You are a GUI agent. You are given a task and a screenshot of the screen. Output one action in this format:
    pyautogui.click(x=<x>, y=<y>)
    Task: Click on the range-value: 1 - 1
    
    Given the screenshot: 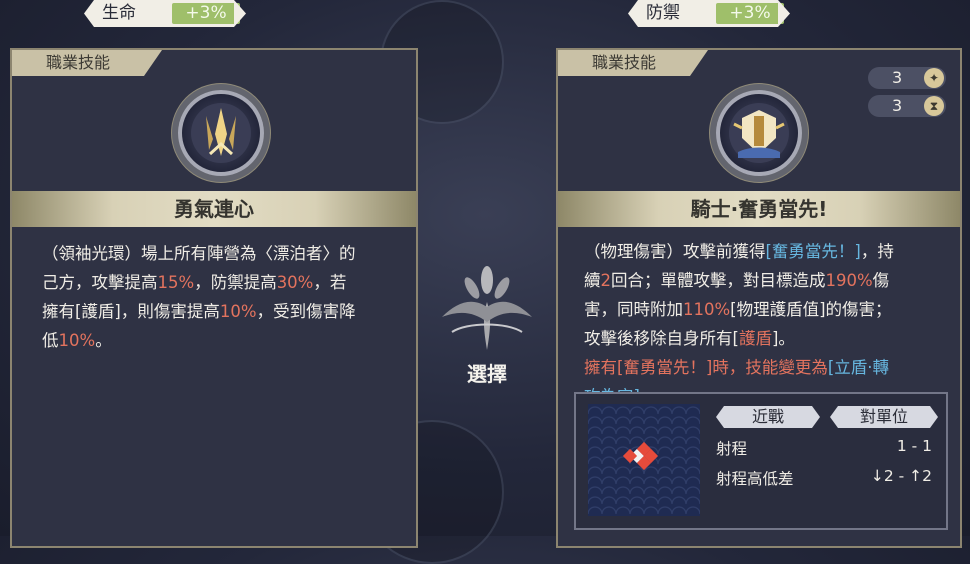 What is the action you would take?
    pyautogui.click(x=914, y=446)
    